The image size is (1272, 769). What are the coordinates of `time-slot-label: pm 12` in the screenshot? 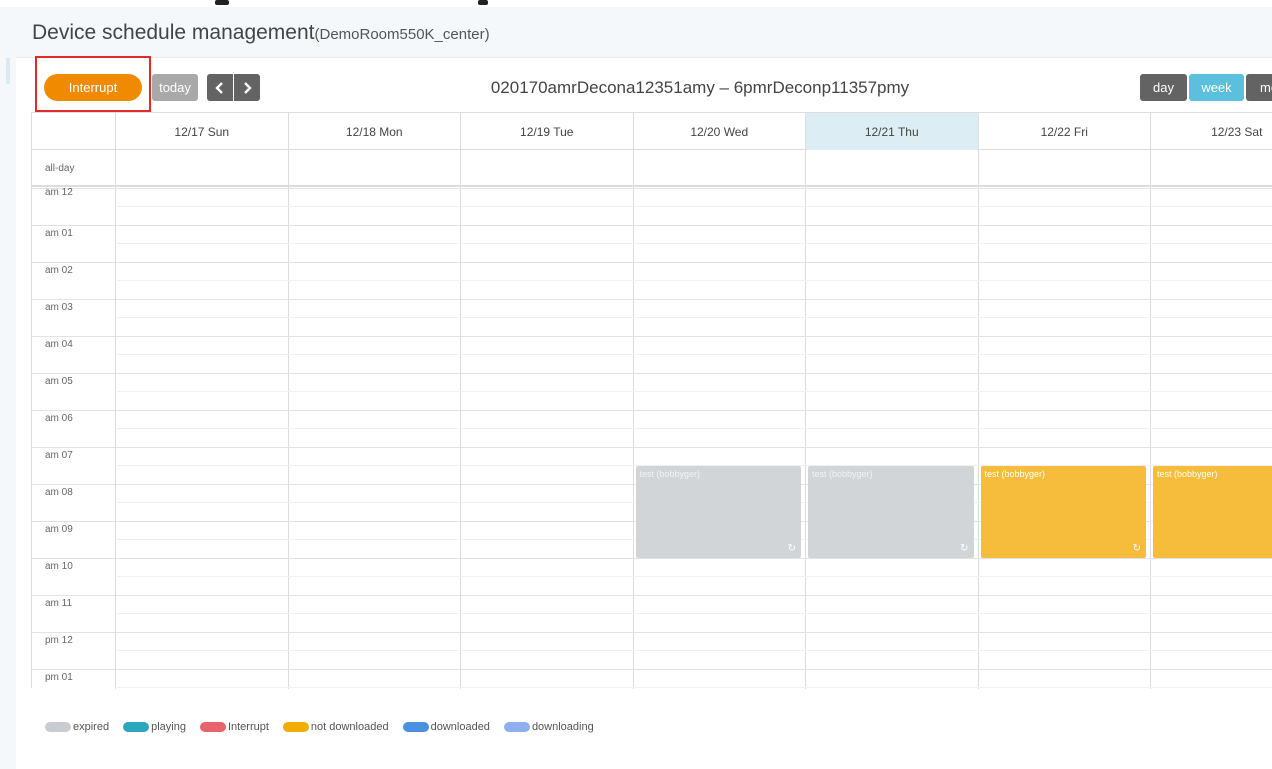 It's located at (59, 640).